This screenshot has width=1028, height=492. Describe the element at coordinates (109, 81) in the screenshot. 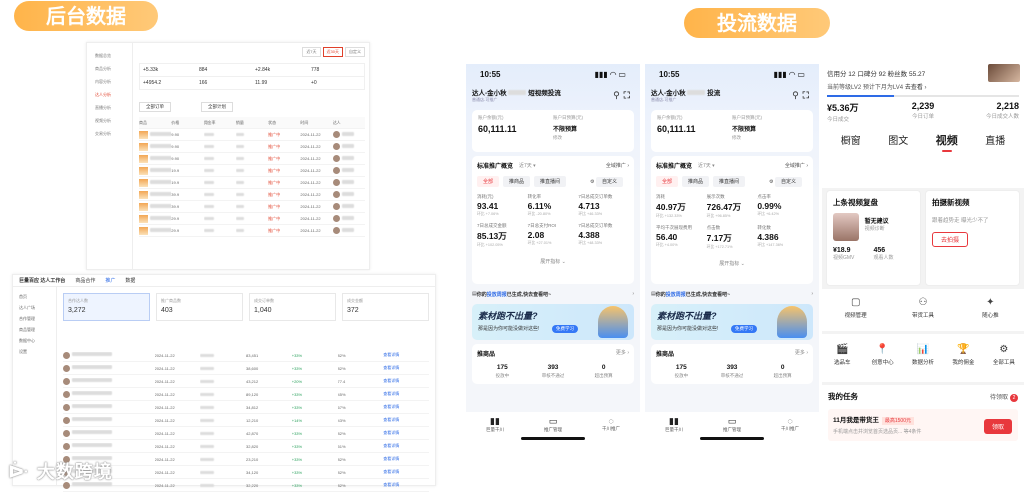

I see `sidebar-item: 内容分析` at that location.